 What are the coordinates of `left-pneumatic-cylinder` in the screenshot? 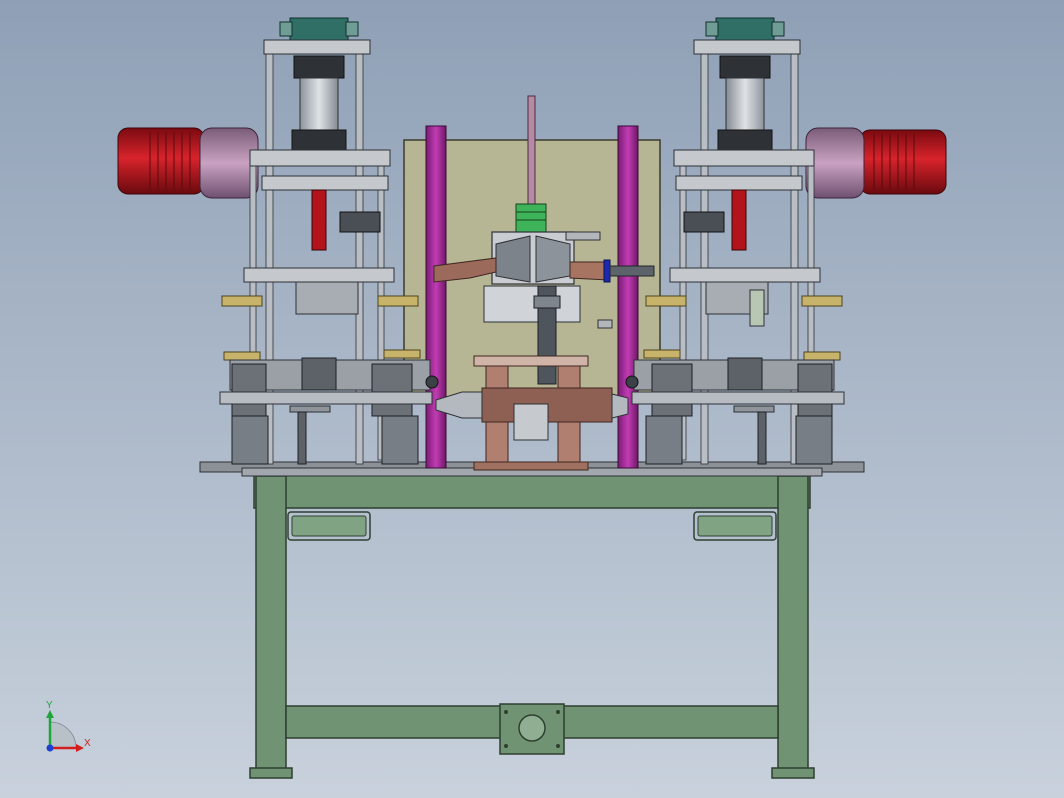 It's located at (319, 105).